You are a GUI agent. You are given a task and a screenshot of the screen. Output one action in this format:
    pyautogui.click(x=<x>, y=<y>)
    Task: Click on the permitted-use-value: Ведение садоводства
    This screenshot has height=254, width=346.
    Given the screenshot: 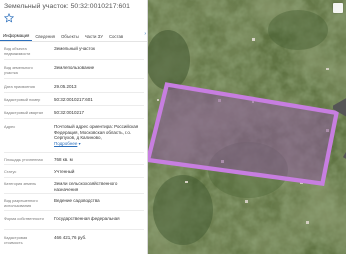 What is the action you would take?
    pyautogui.click(x=77, y=200)
    